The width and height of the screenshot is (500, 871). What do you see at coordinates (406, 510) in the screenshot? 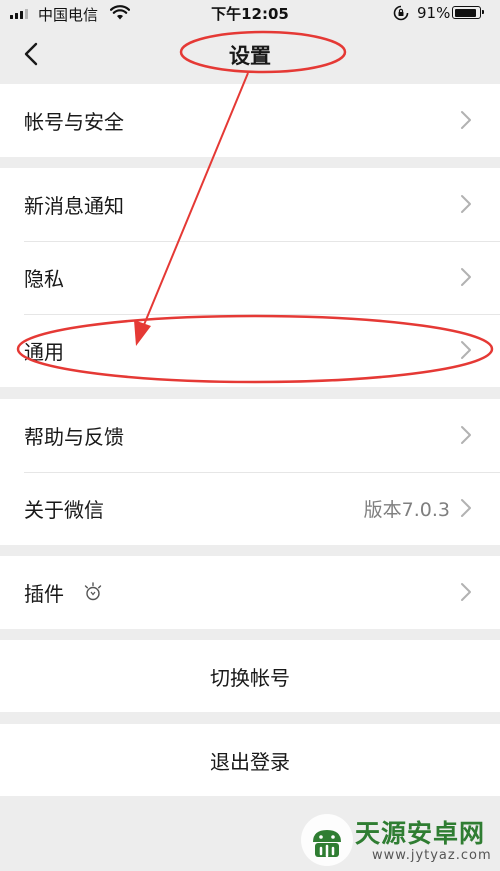
I see `version-value: 版本7.0.3` at bounding box center [406, 510].